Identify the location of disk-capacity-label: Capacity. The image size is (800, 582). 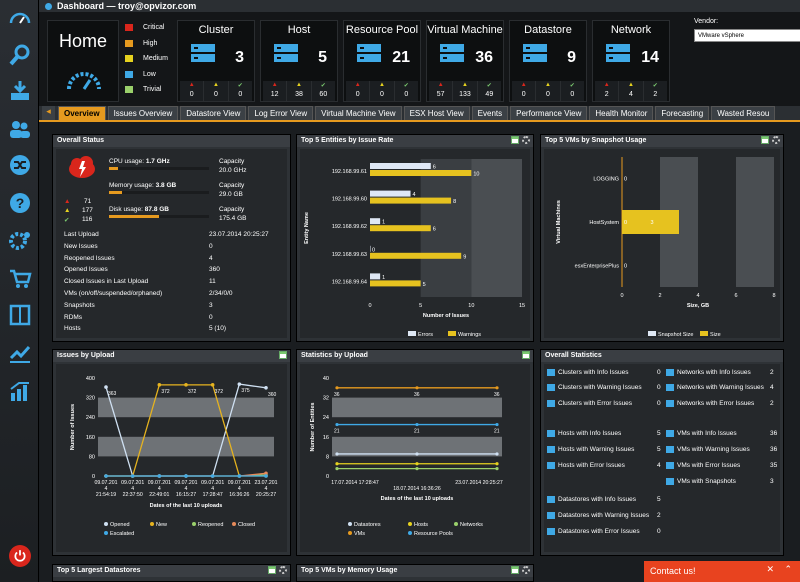
(232, 209).